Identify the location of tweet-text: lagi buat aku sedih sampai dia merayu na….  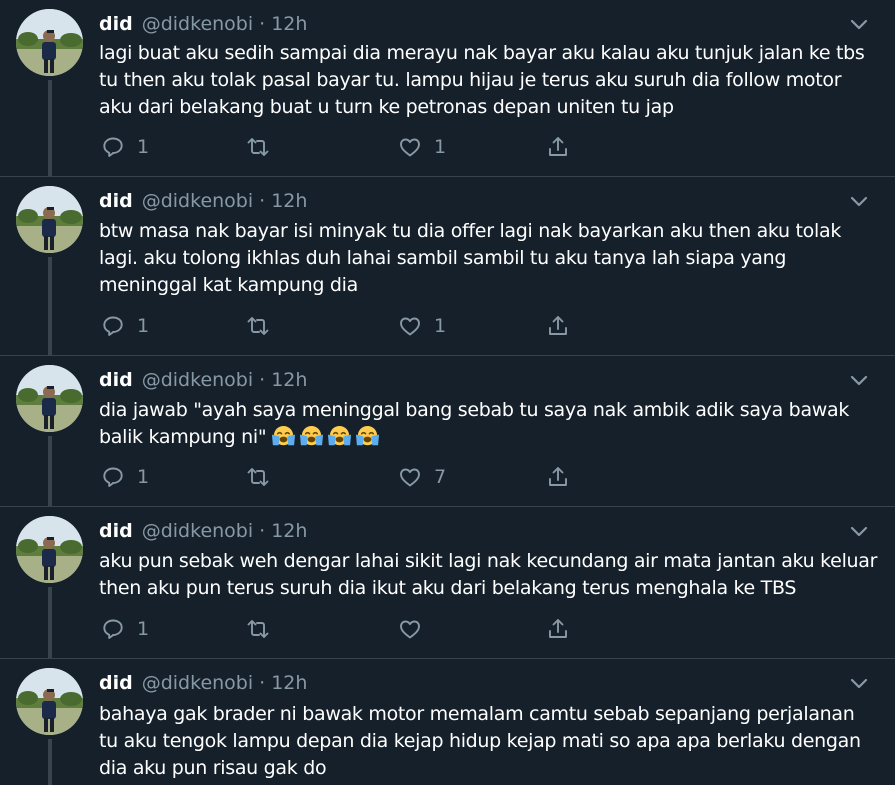
(482, 80).